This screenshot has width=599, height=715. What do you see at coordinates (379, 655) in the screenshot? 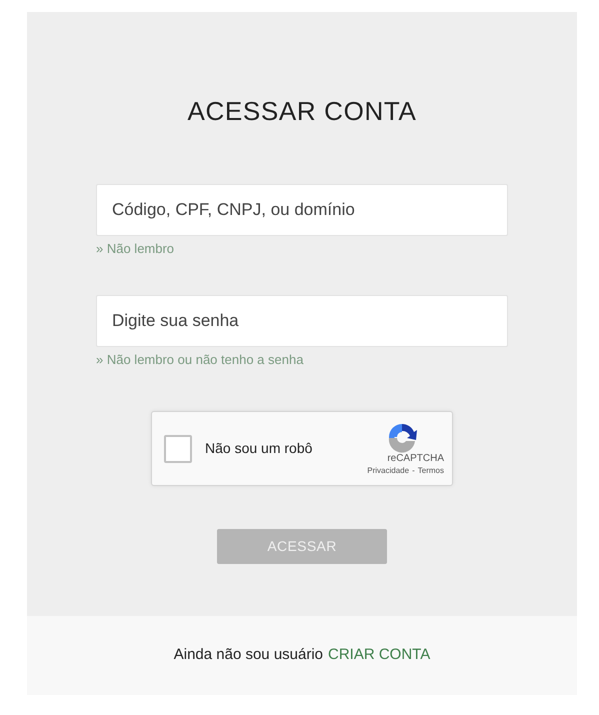
I see `create-account-link: CRIAR CONTA` at bounding box center [379, 655].